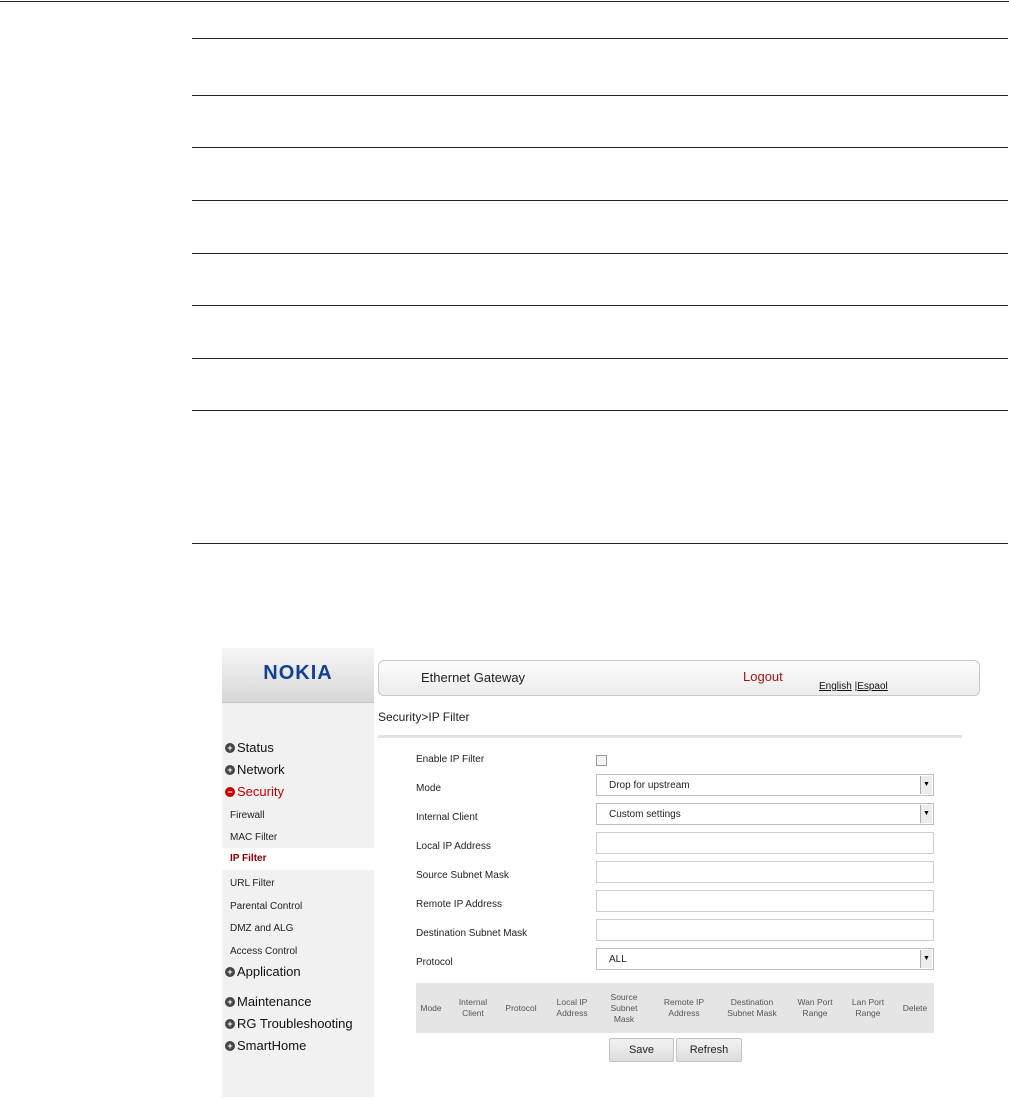  I want to click on column-header: Protocol, so click(521, 1007).